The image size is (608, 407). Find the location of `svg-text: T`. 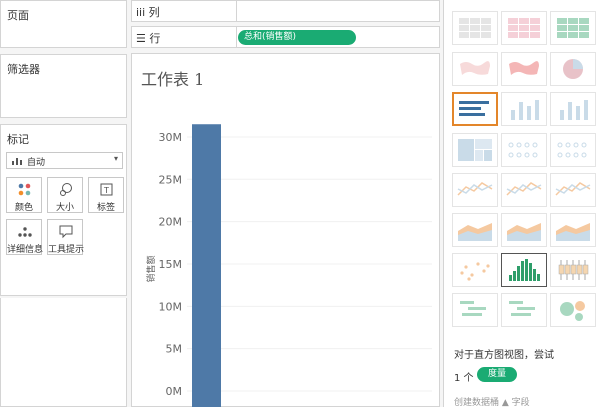

svg-text: T is located at coordinates (106, 190).